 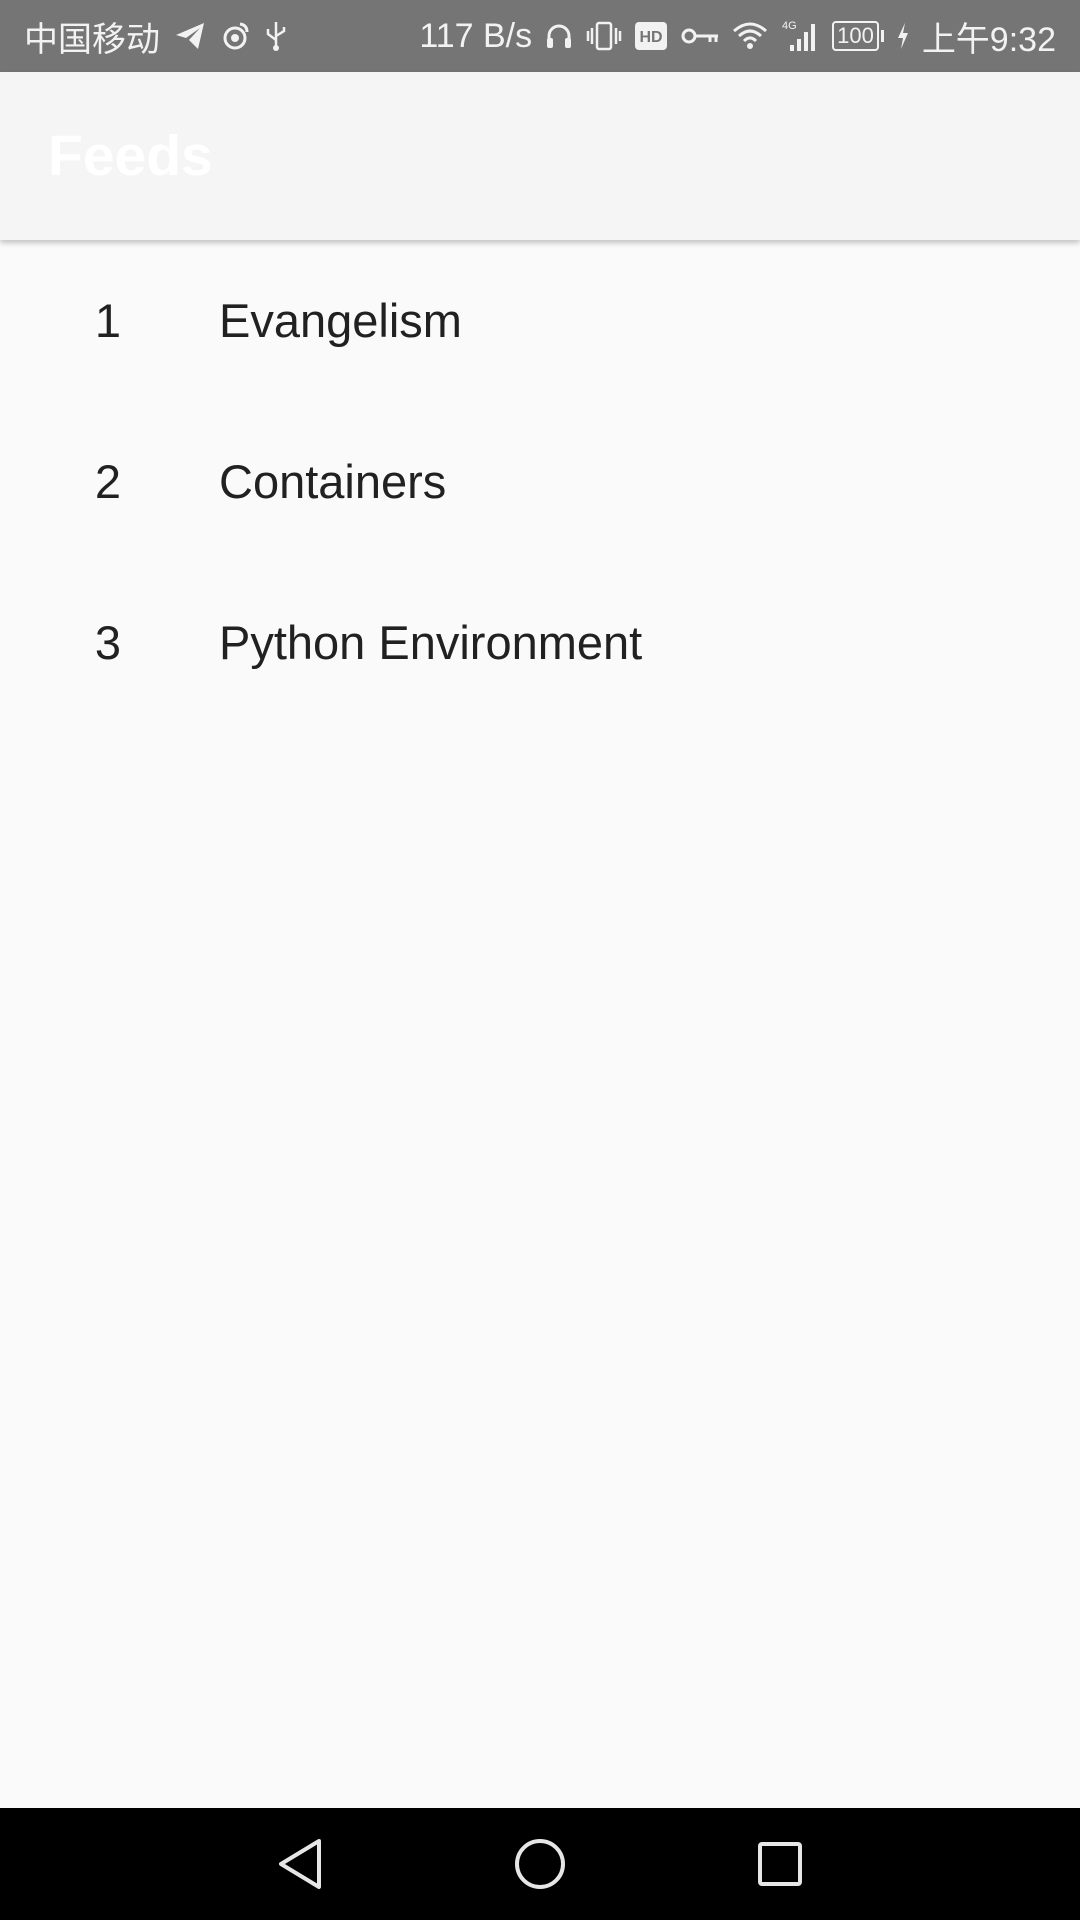 I want to click on weibo-icon, so click(x=235, y=36).